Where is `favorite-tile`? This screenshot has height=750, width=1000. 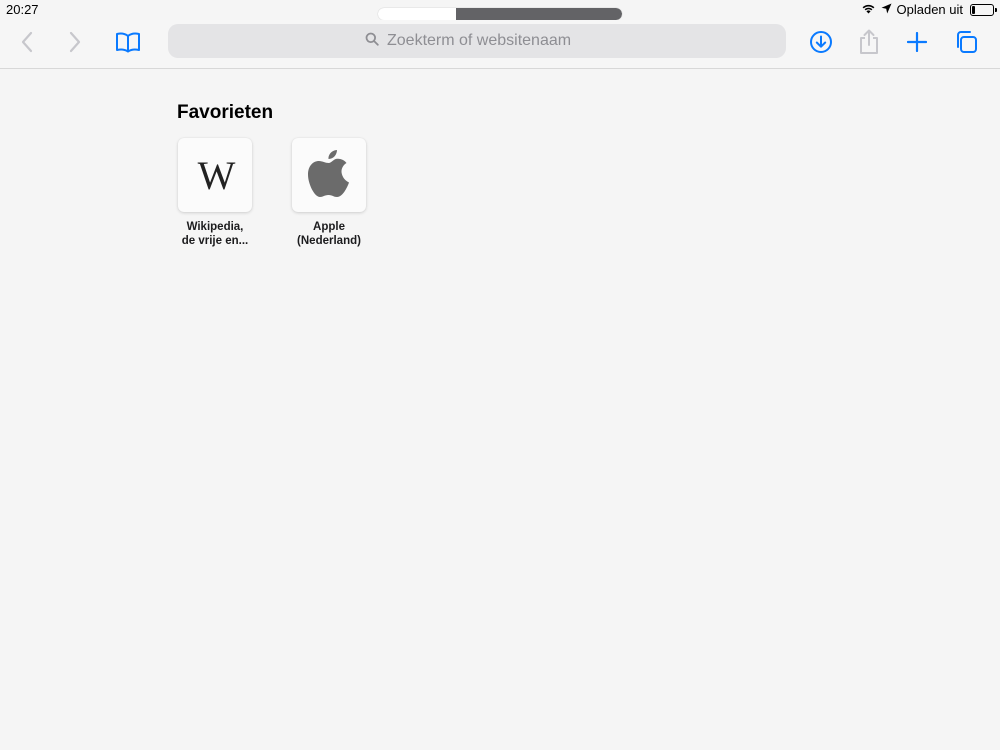
favorite-tile is located at coordinates (329, 175).